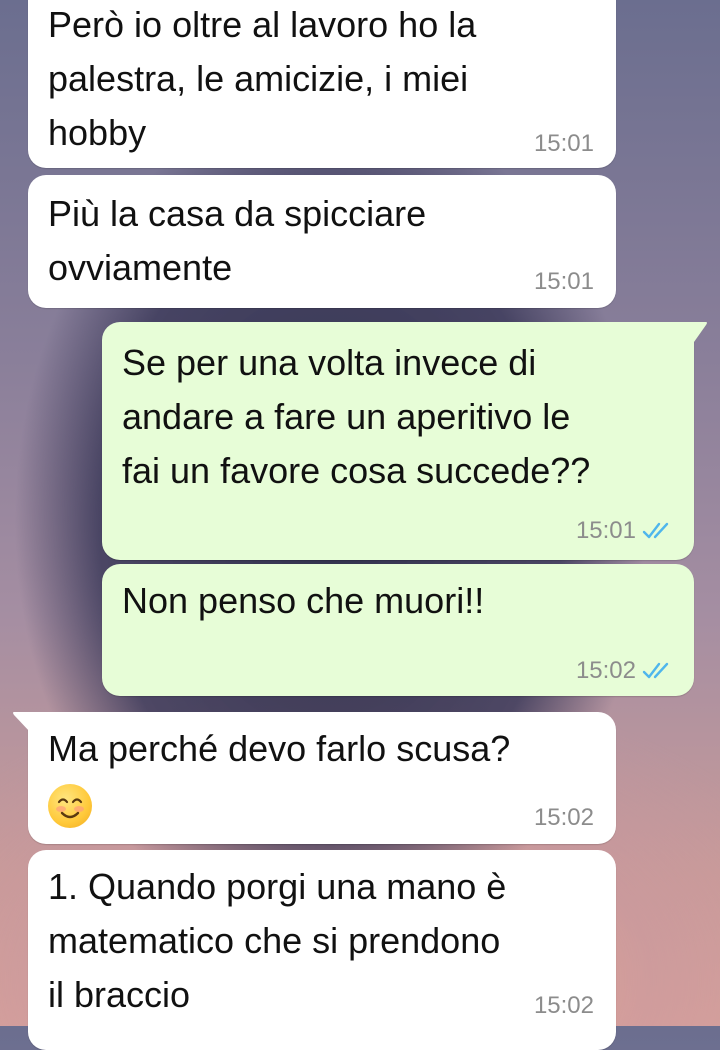 This screenshot has width=720, height=1050. I want to click on message-text: Più la casa da spicciare ovviamente, so click(237, 240).